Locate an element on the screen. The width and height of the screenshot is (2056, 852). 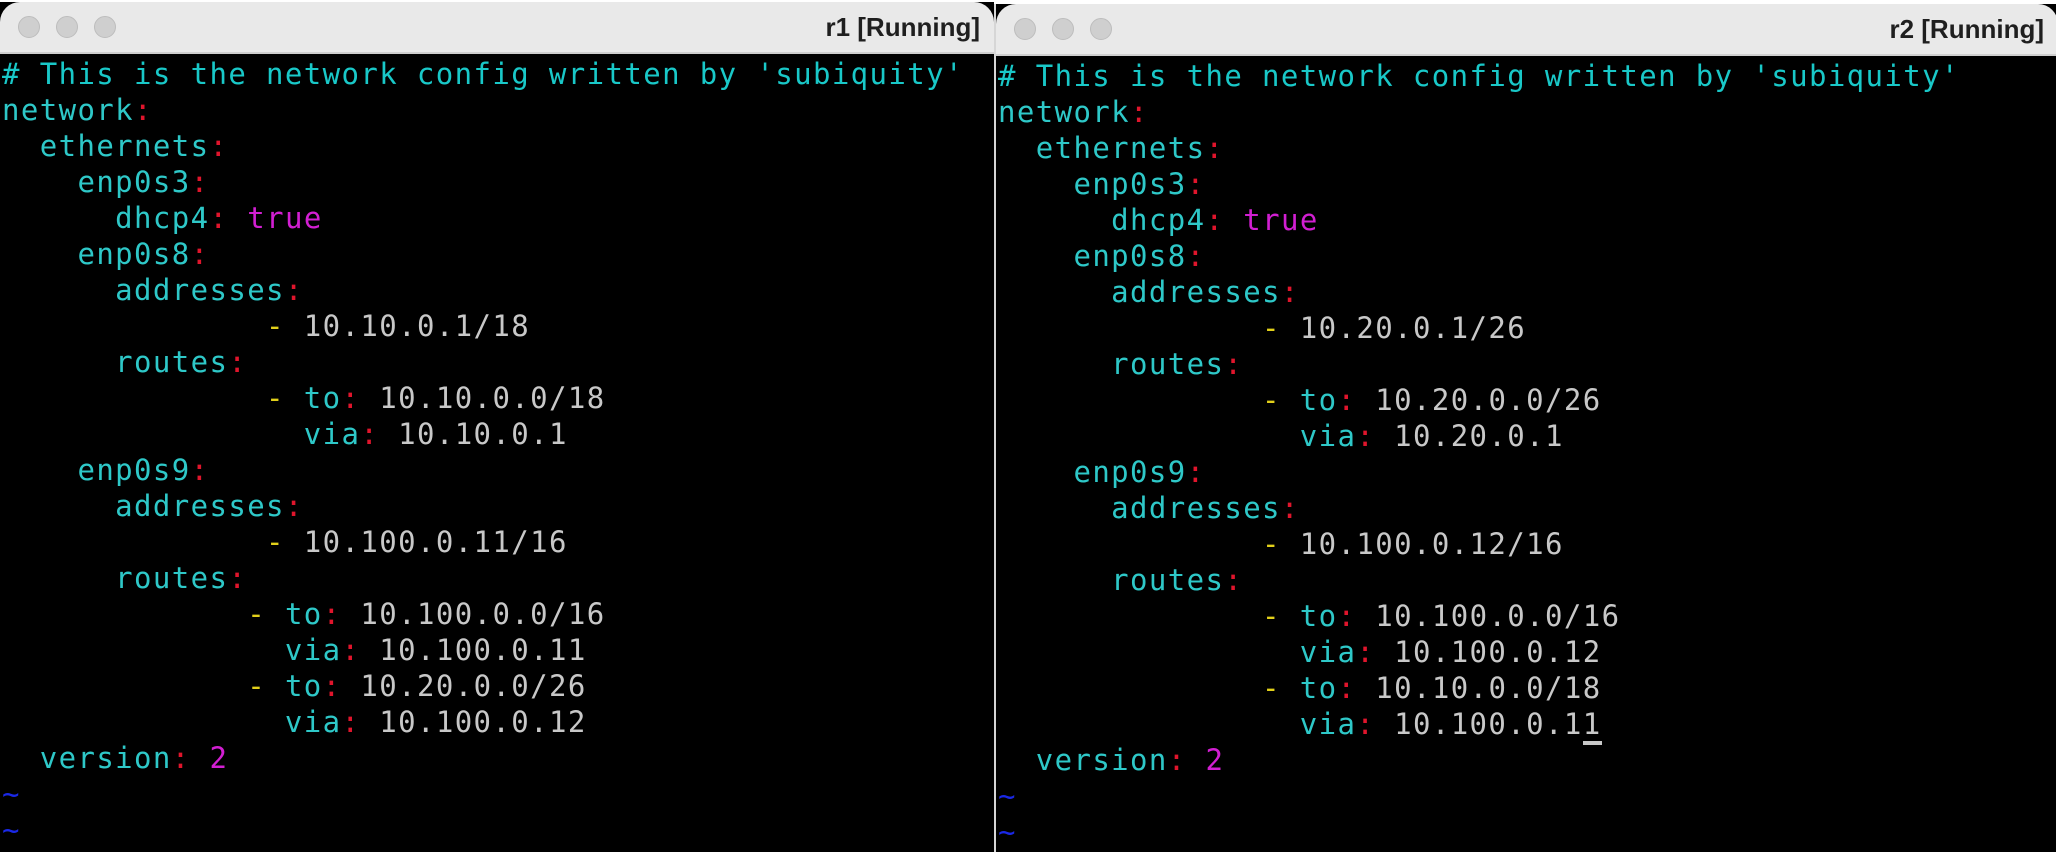
config-line: - 10.10.0.1/18 is located at coordinates (398, 326).